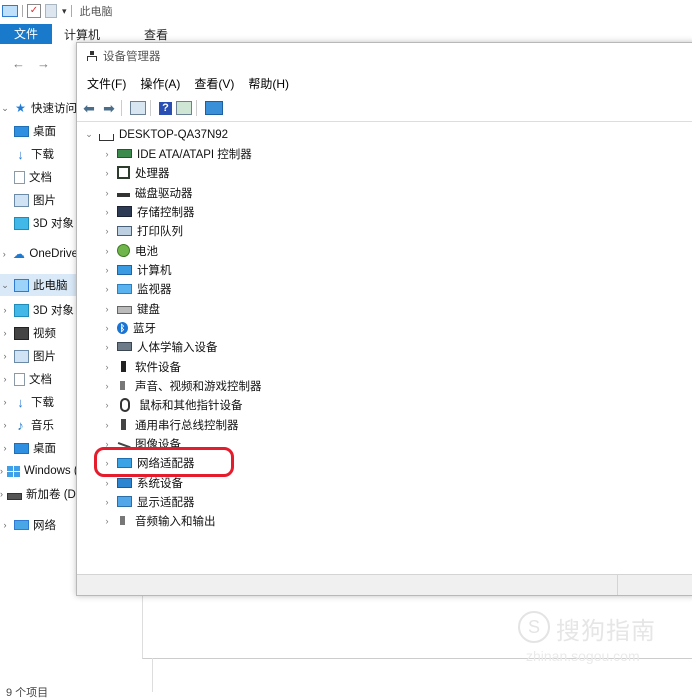 Image resolution: width=692 pixels, height=700 pixels. Describe the element at coordinates (82, 34) in the screenshot. I see `tab-computer: 计算机` at that location.